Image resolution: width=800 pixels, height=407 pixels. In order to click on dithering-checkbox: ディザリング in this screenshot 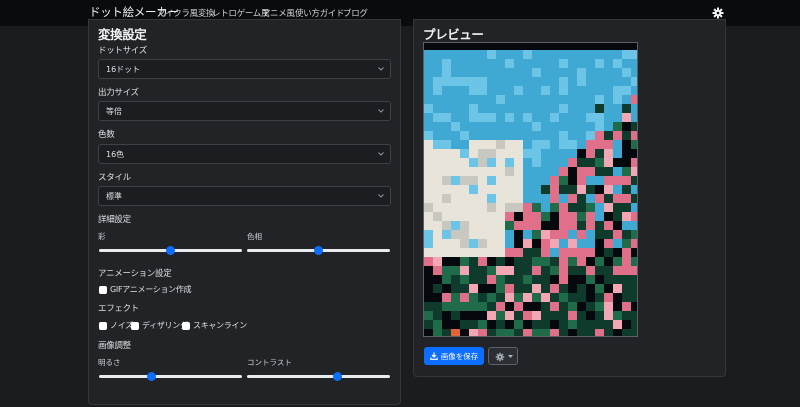, I will do `click(159, 325)`.